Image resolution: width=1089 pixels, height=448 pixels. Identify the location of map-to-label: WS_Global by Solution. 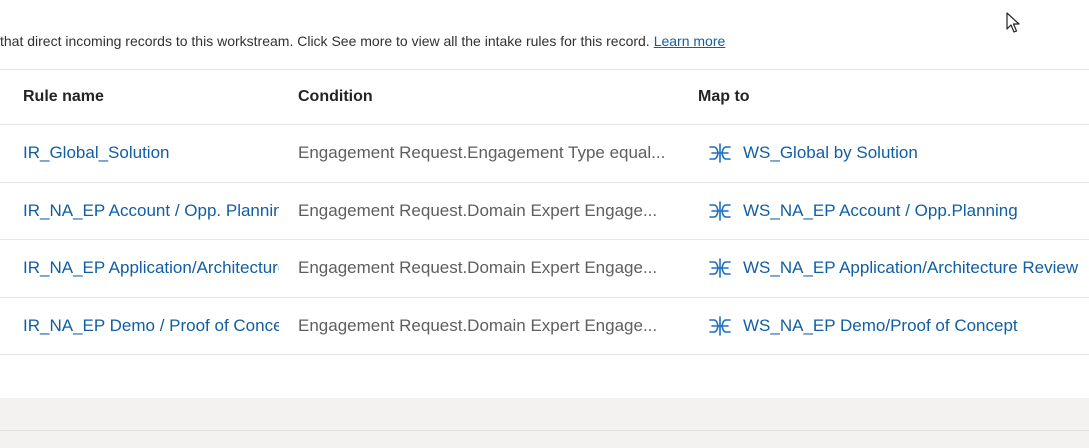
(830, 152).